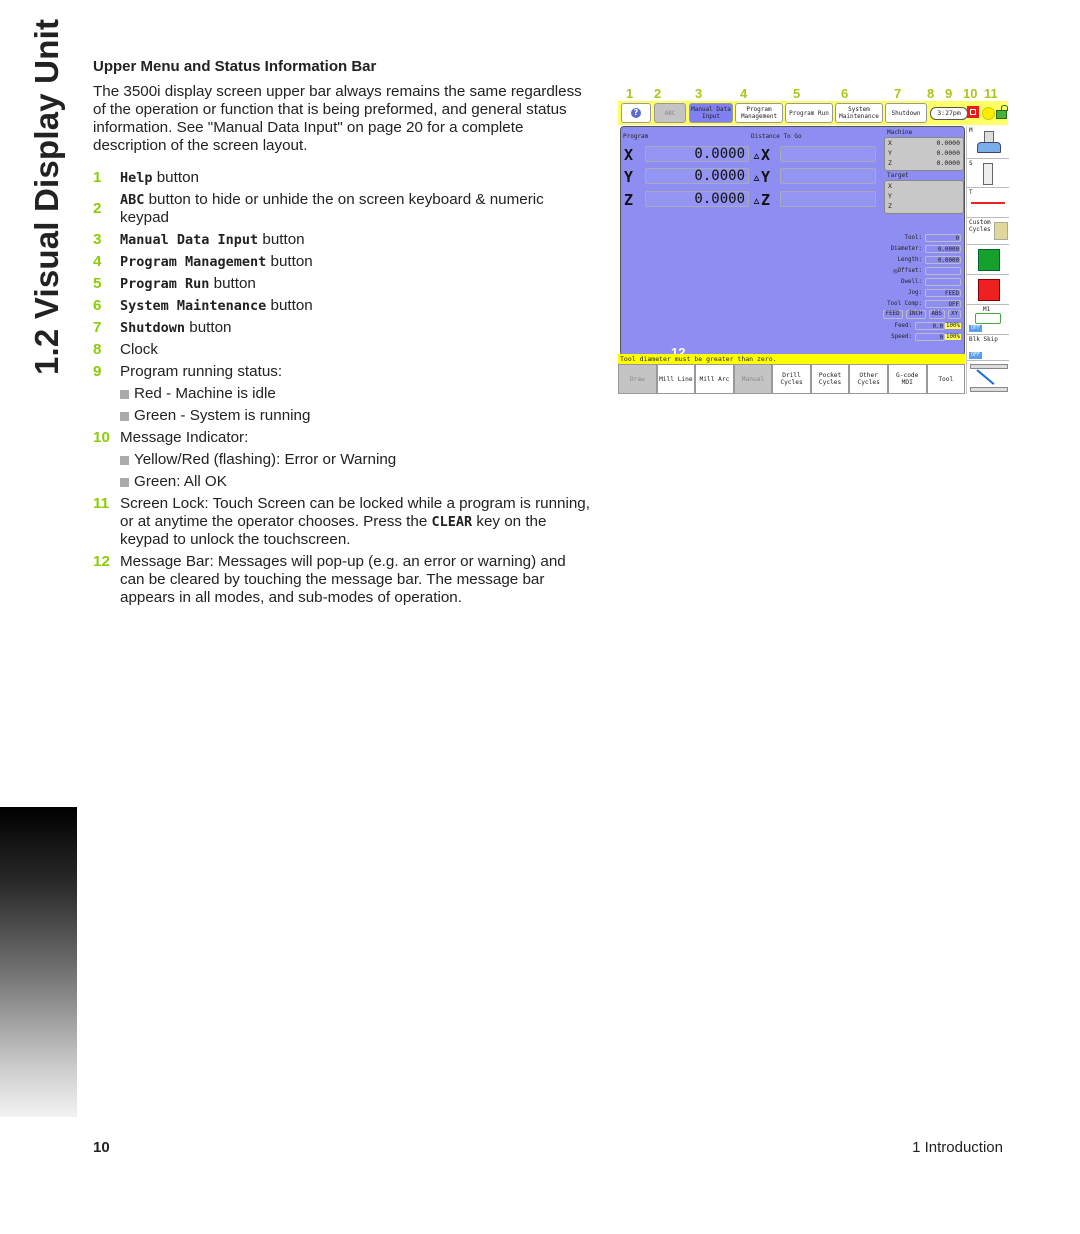  What do you see at coordinates (697, 154) in the screenshot?
I see `program-x-value: 0.0000` at bounding box center [697, 154].